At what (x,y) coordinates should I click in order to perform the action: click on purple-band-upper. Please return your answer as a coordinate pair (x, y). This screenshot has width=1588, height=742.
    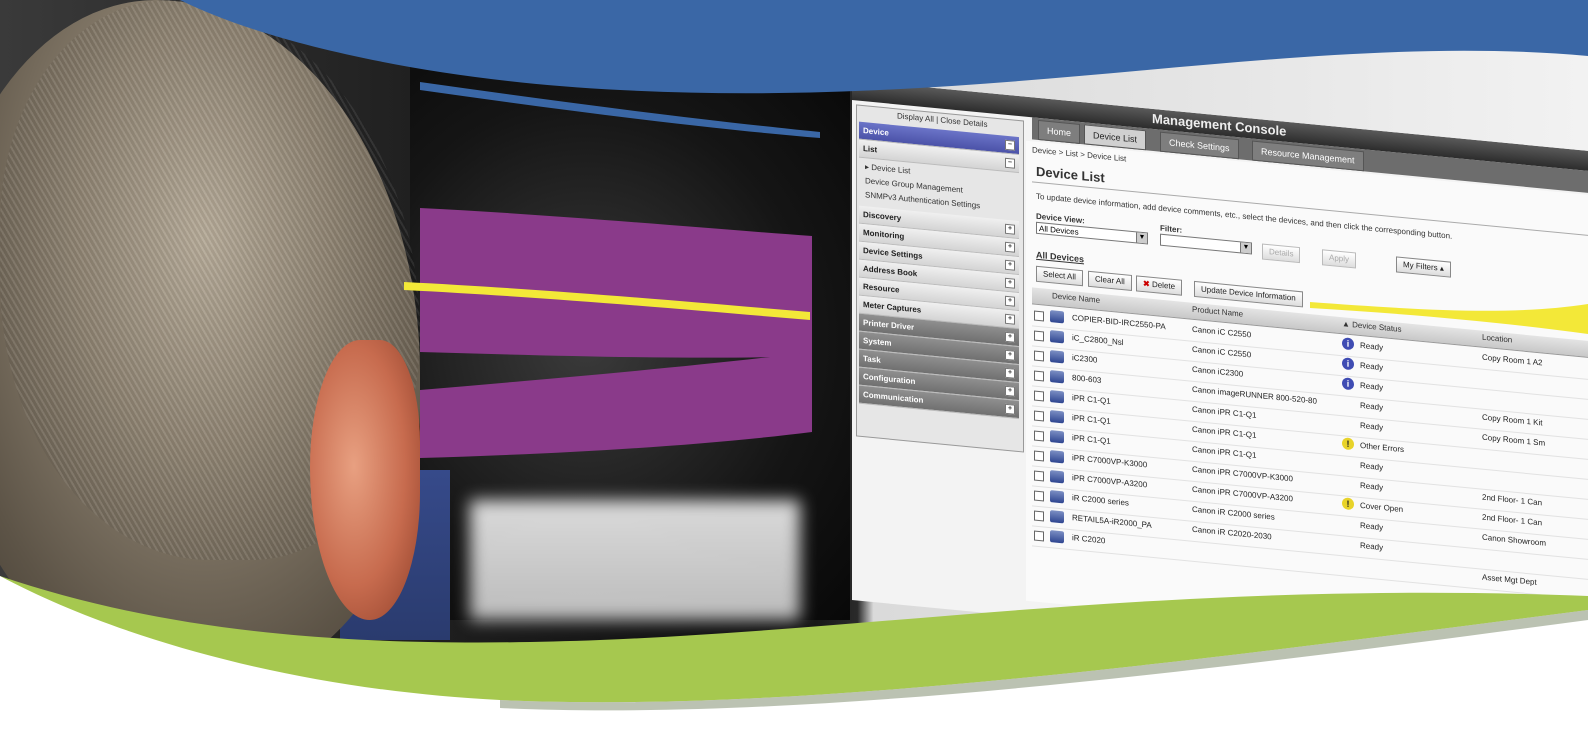
    Looking at the image, I should click on (616, 283).